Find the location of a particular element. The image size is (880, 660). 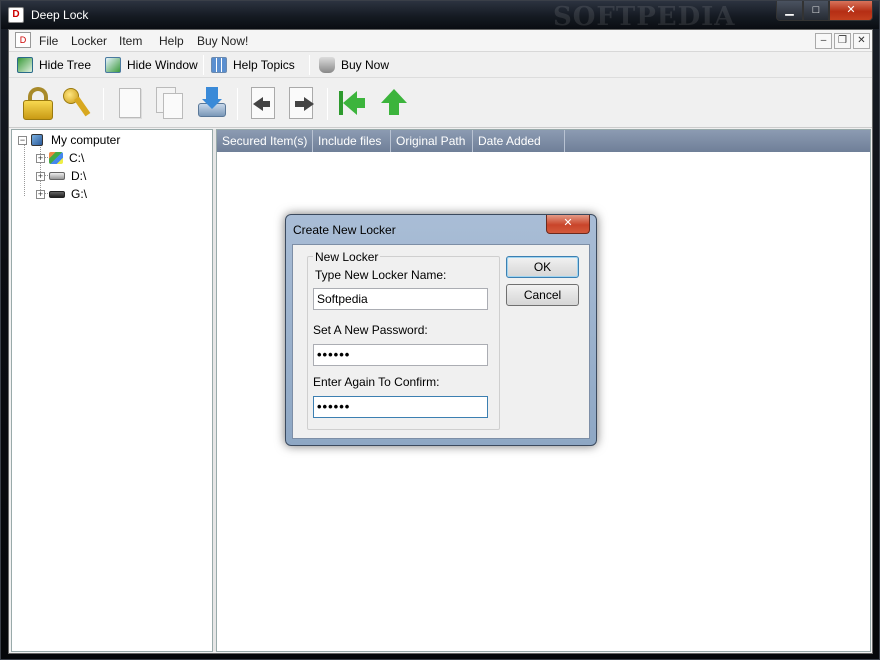

up-icon is located at coordinates (394, 103).